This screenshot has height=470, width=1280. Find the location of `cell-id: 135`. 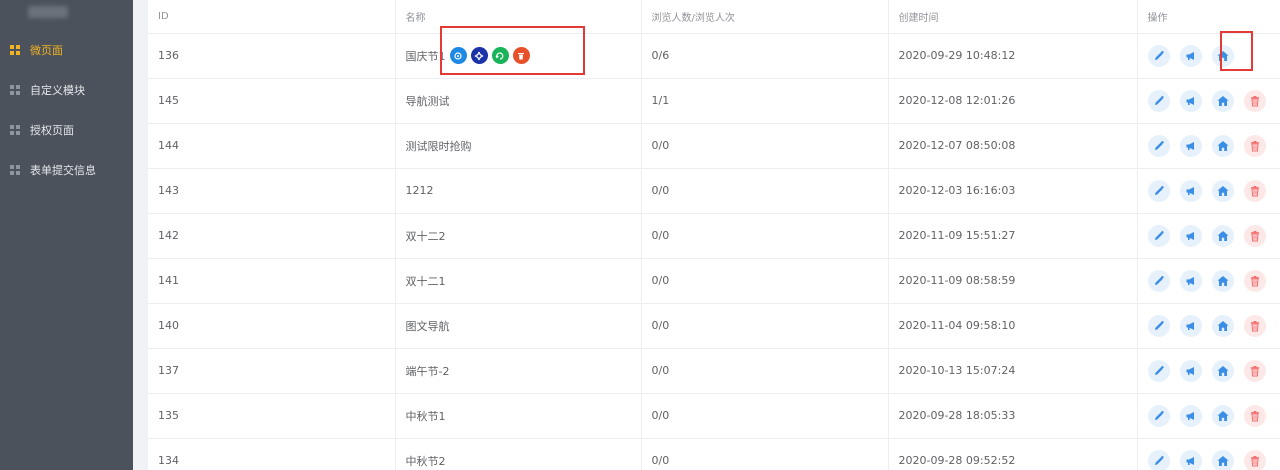

cell-id: 135 is located at coordinates (272, 416).